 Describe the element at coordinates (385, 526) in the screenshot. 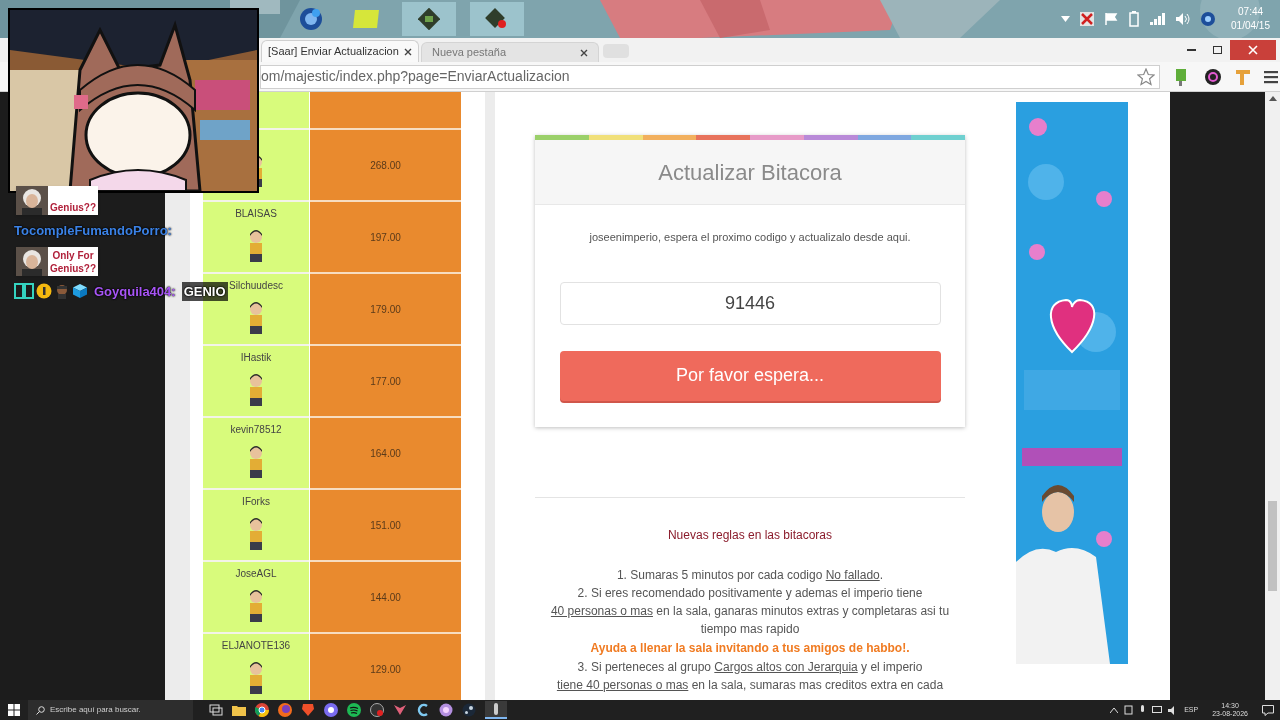

I see `score-cell: 151.00` at that location.